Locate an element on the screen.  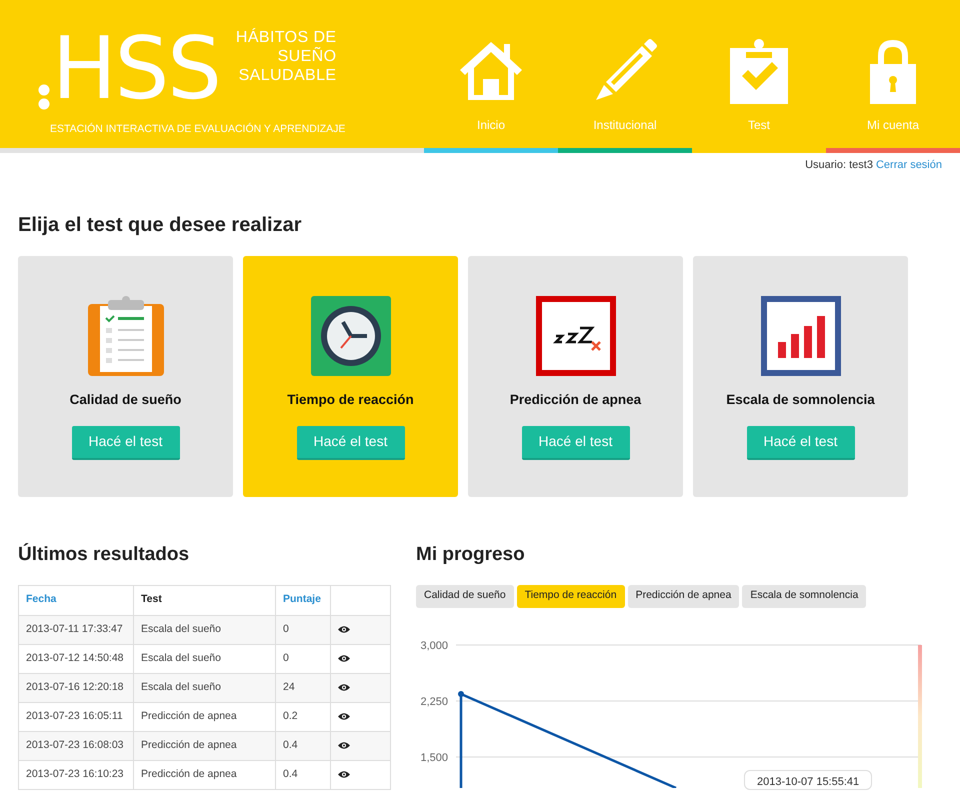
test-title: Predicción de apnea is located at coordinates (576, 399).